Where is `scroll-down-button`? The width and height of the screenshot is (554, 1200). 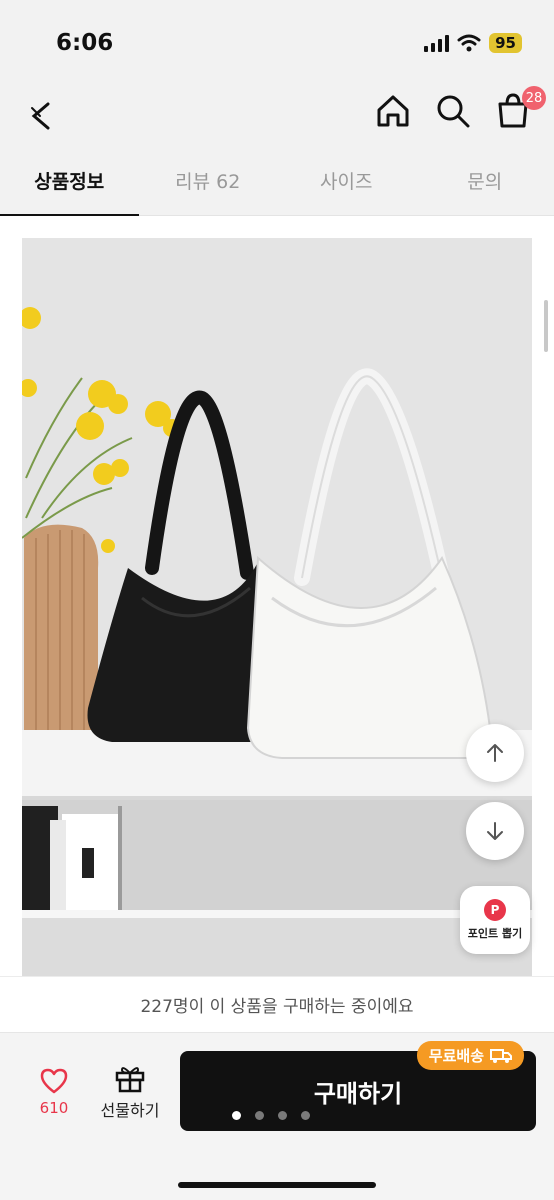 scroll-down-button is located at coordinates (495, 831).